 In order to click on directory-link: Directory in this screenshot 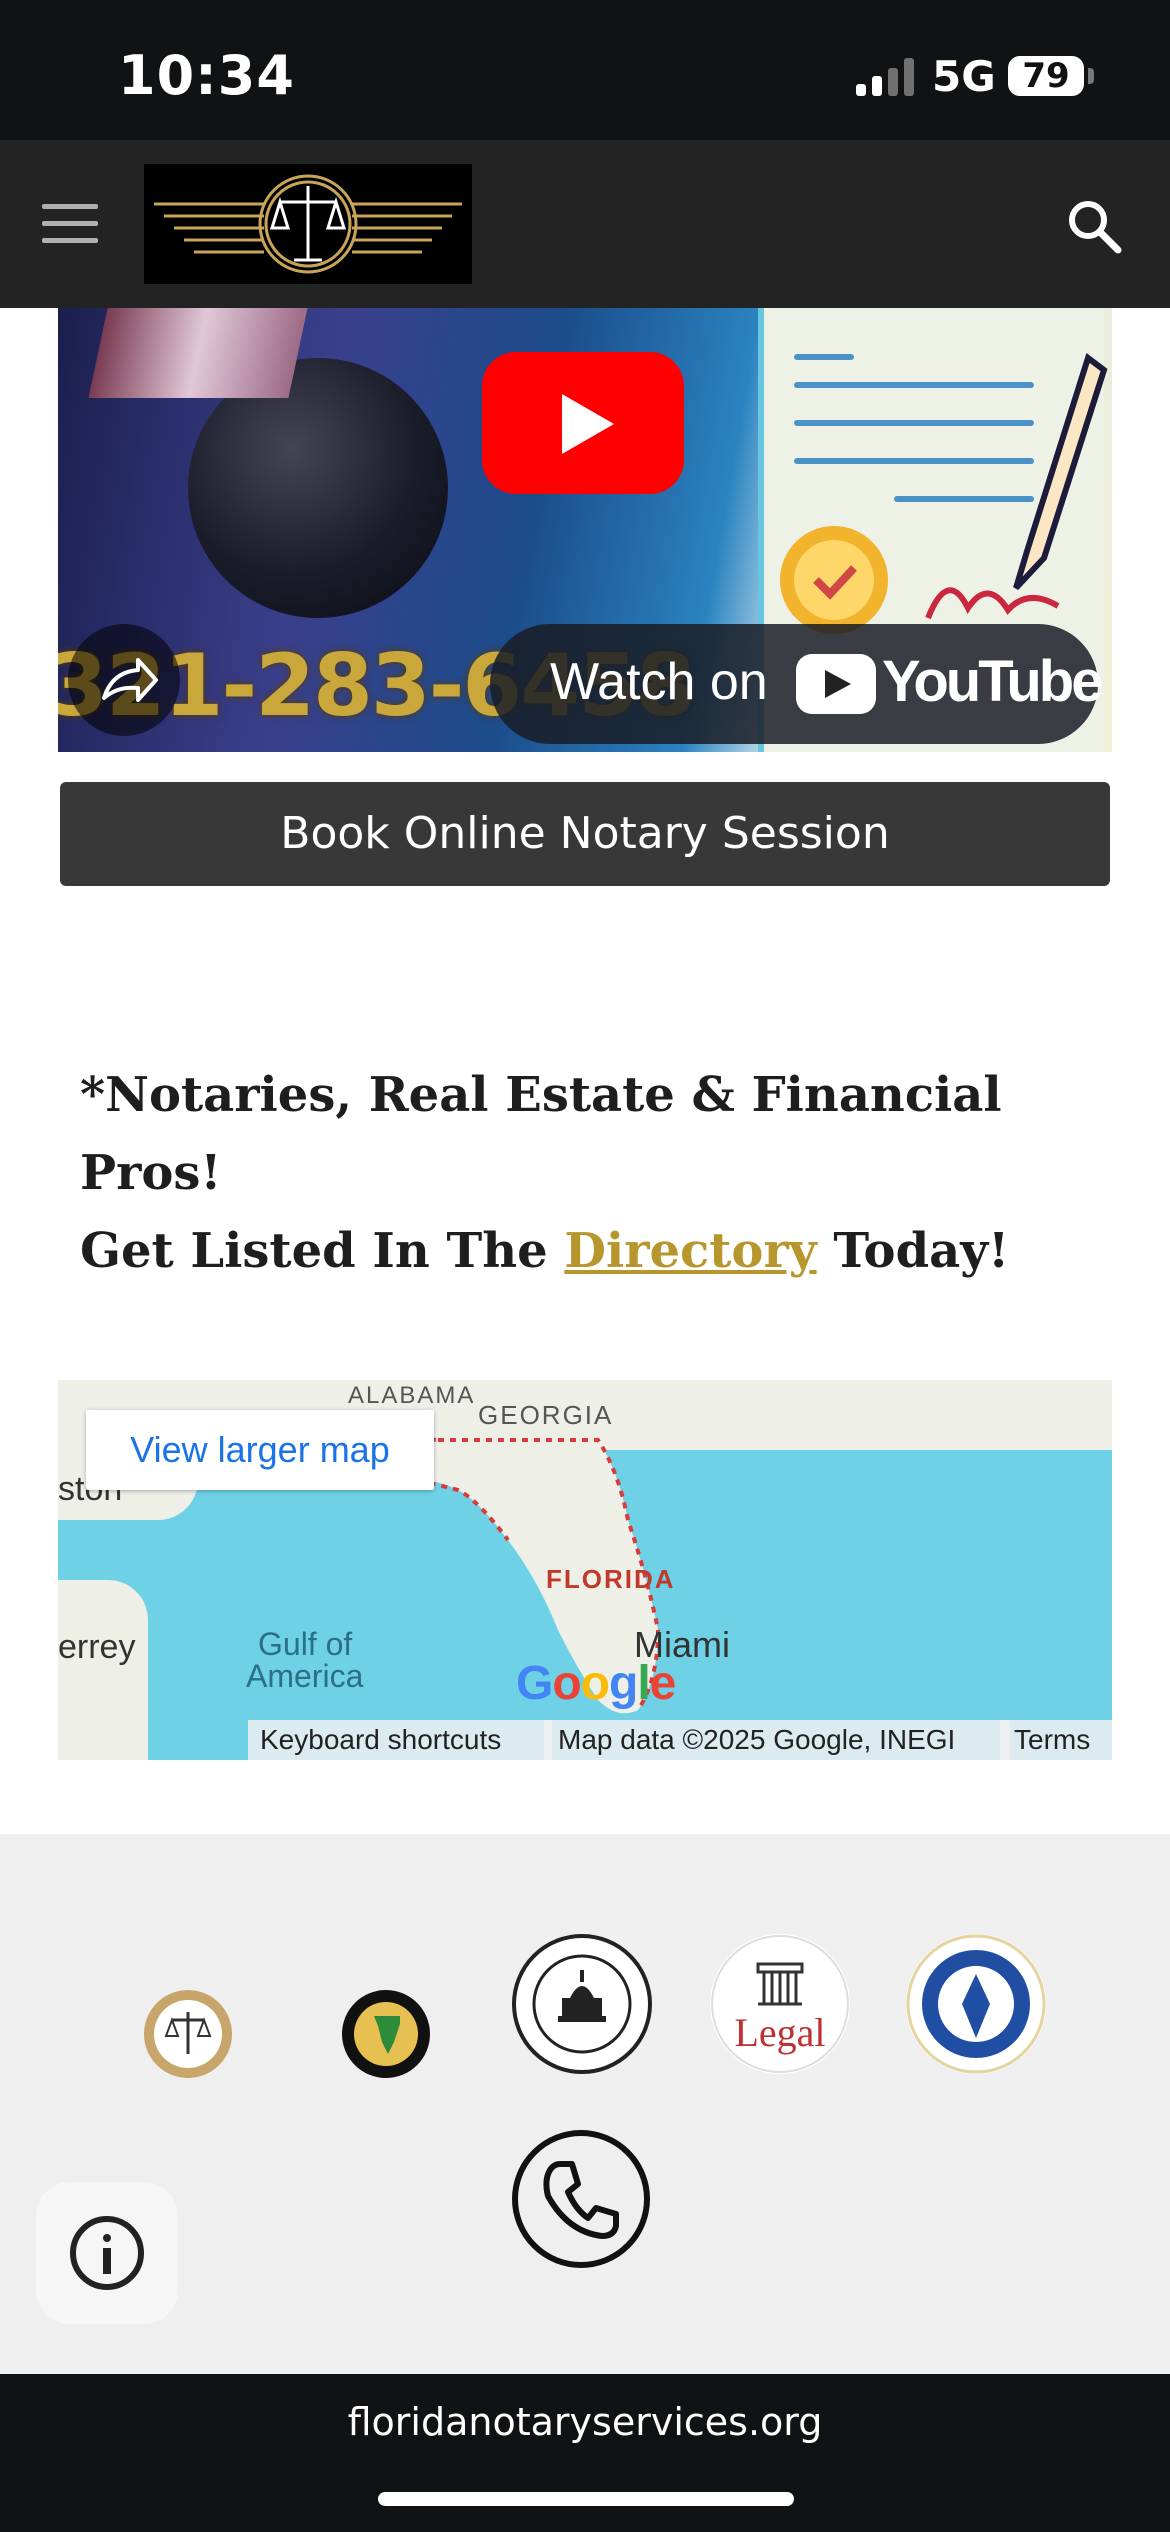, I will do `click(690, 1251)`.